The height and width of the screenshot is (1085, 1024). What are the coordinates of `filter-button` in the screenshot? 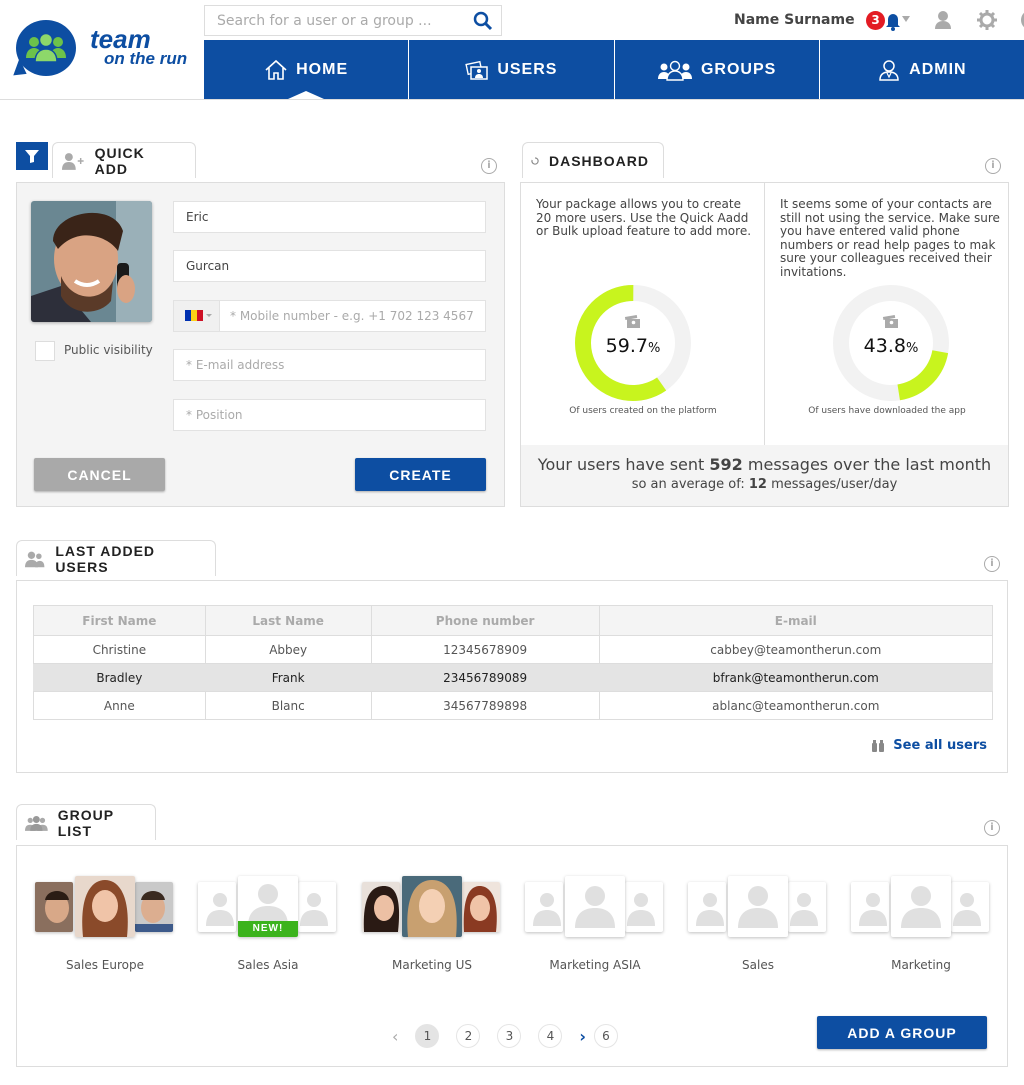 It's located at (32, 156).